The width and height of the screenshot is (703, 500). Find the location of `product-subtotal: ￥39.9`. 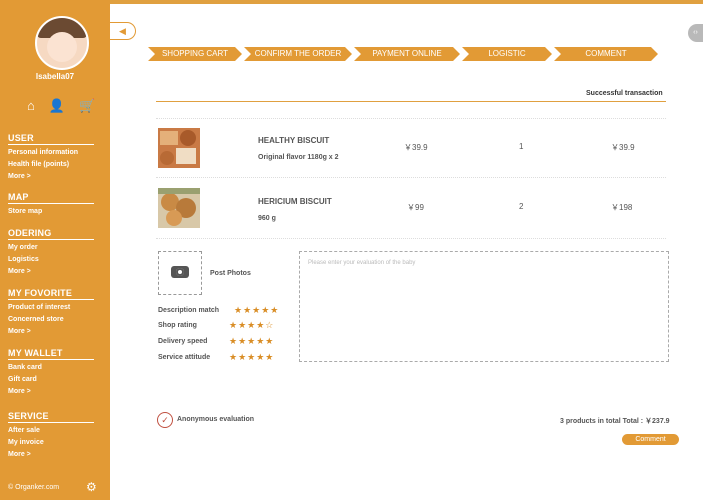

product-subtotal: ￥39.9 is located at coordinates (623, 147).